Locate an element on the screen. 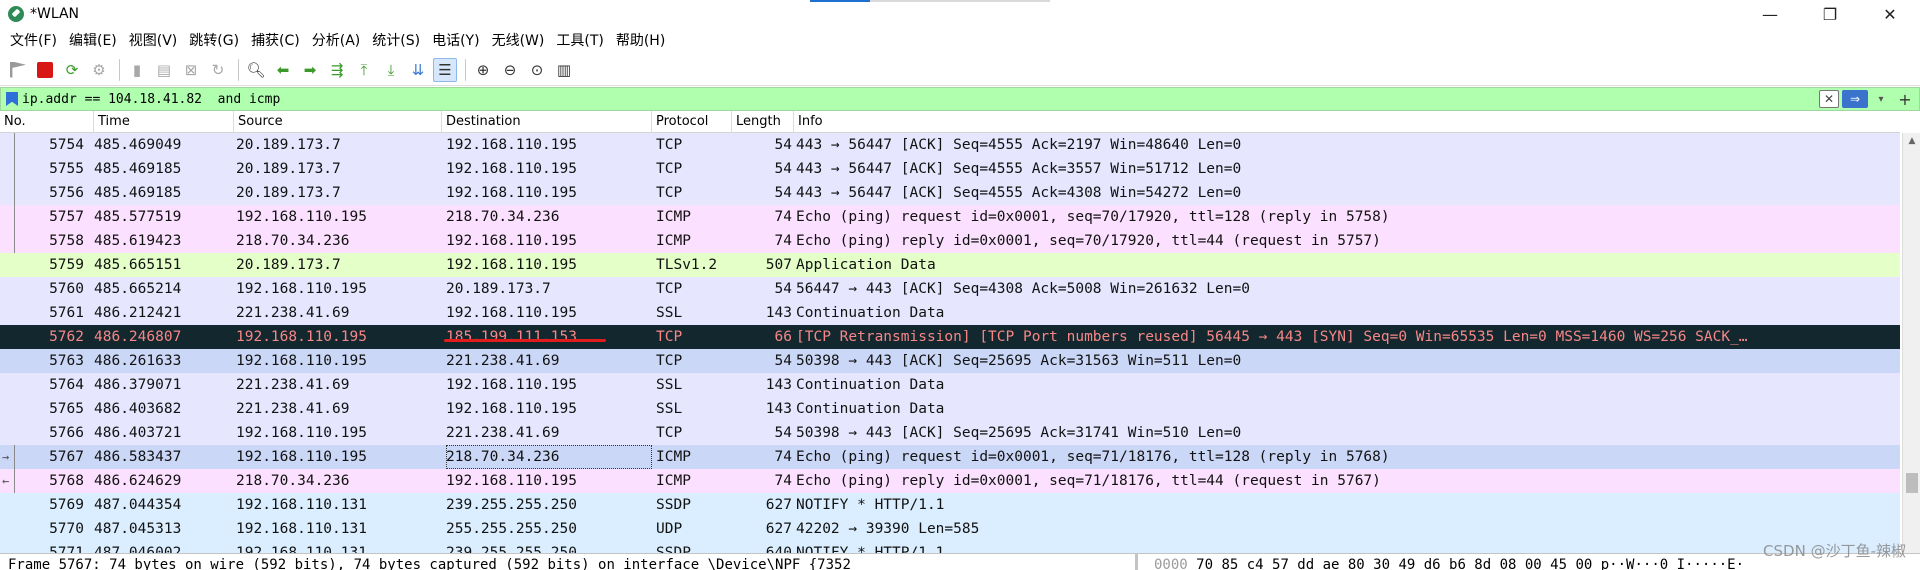 The width and height of the screenshot is (1920, 570). colorize-icon: ☰ is located at coordinates (445, 69).